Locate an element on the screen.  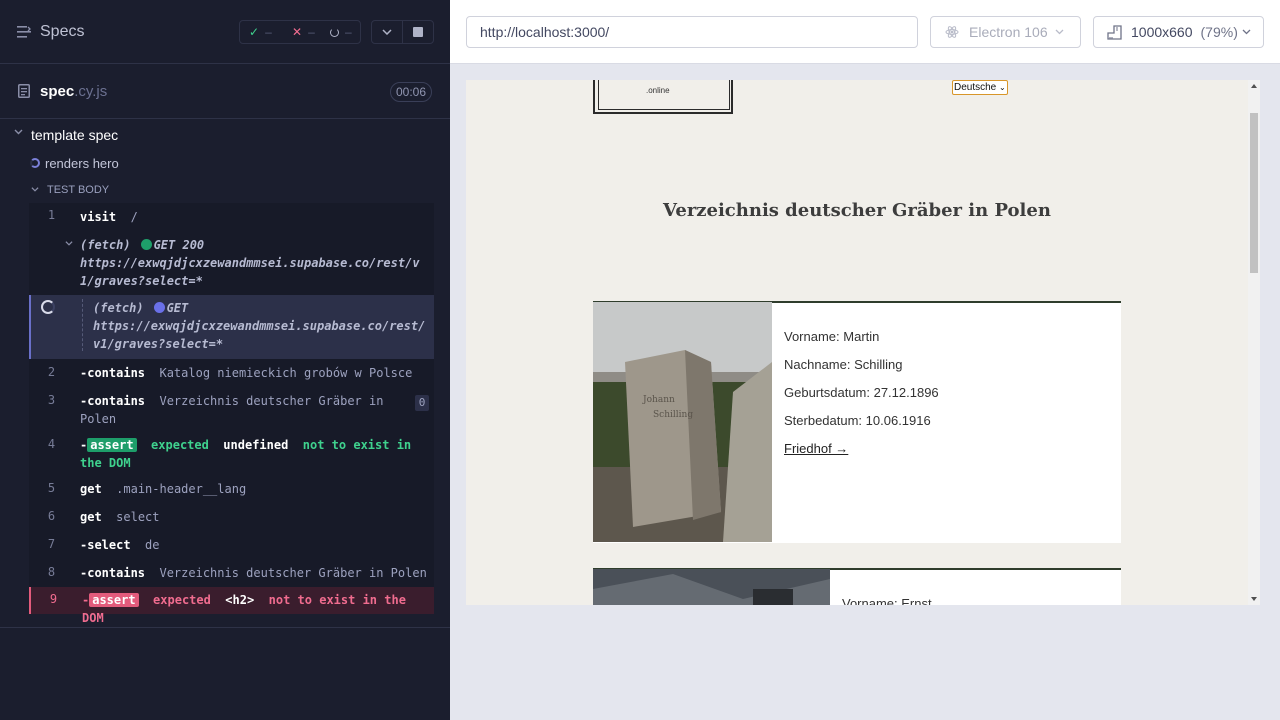
specs-title: Specs is located at coordinates (62, 32).